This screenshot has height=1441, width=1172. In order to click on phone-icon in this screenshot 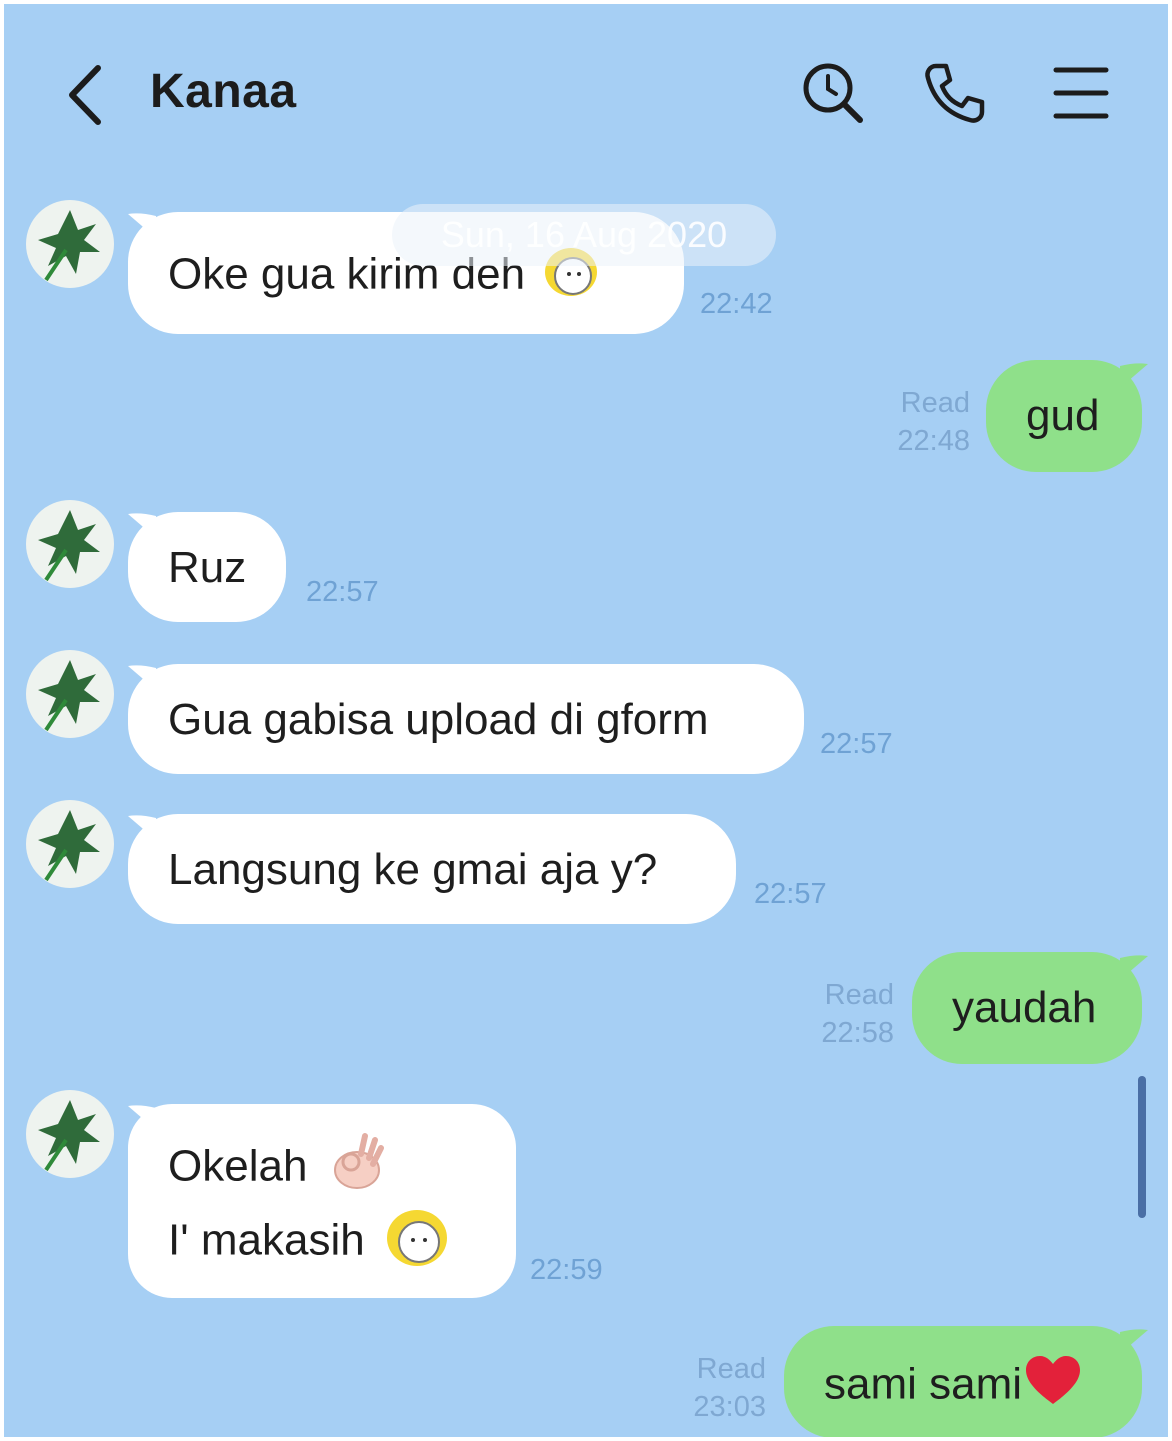, I will do `click(955, 93)`.